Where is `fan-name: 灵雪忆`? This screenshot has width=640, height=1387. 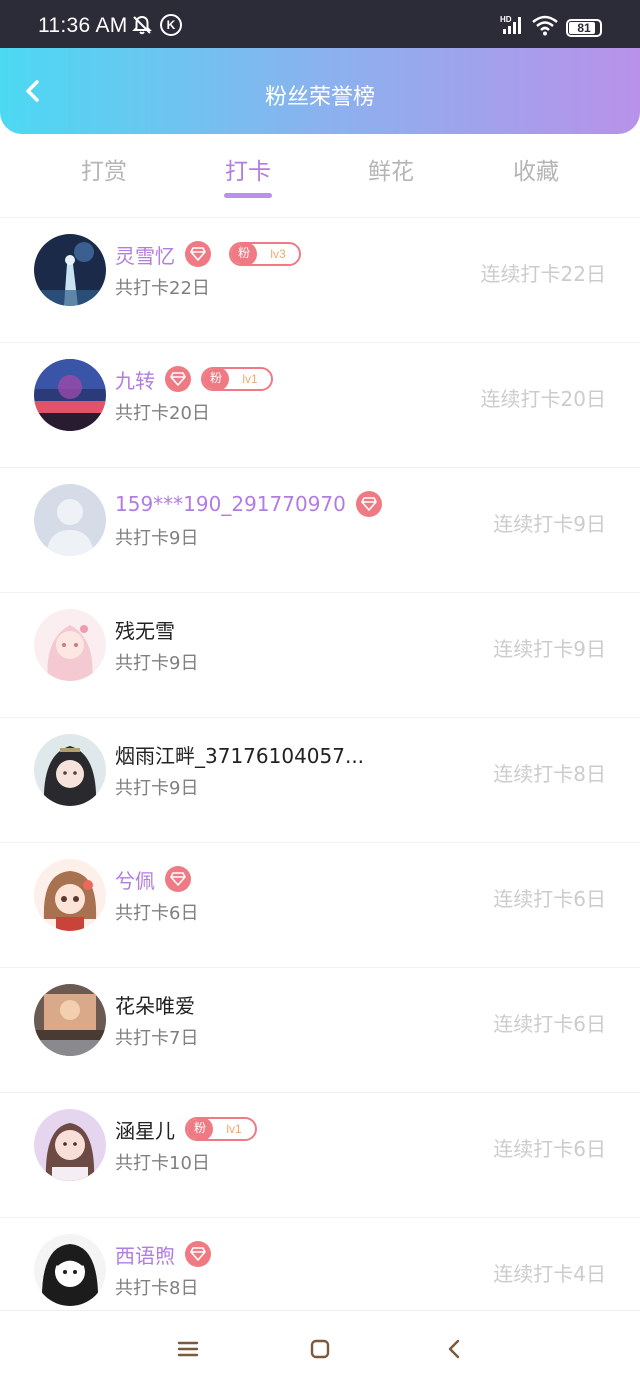 fan-name: 灵雪忆 is located at coordinates (145, 255).